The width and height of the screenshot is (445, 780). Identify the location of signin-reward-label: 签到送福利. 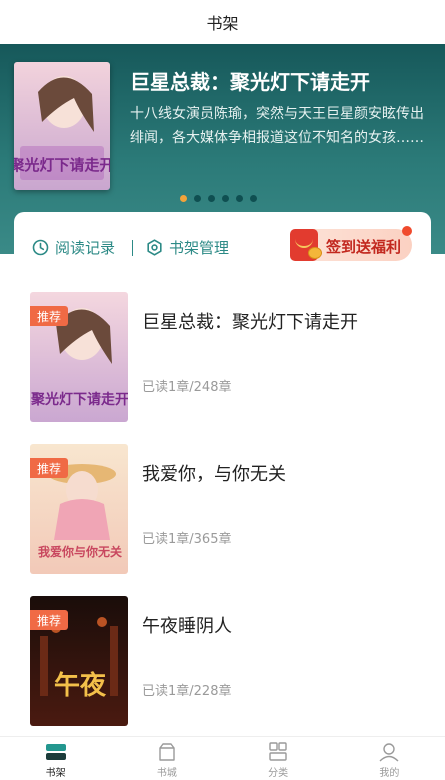
(364, 247).